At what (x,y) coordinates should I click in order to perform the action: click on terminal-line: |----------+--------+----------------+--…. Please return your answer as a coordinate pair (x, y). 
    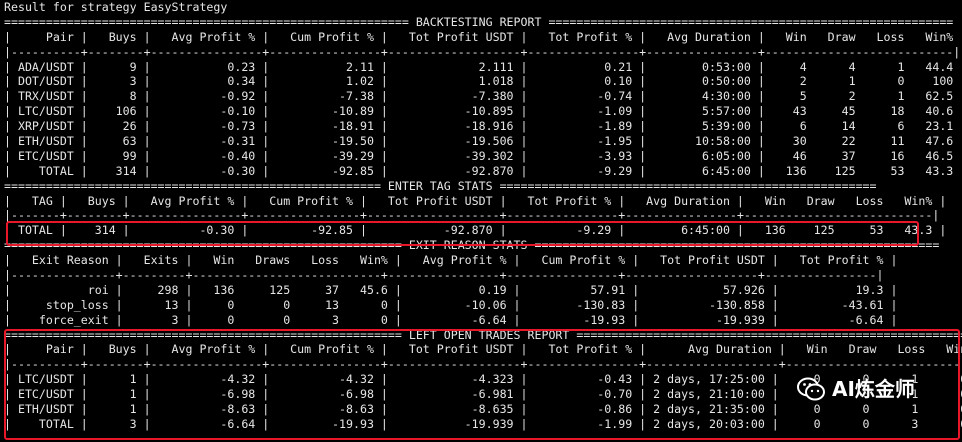
    Looking at the image, I should click on (482, 51).